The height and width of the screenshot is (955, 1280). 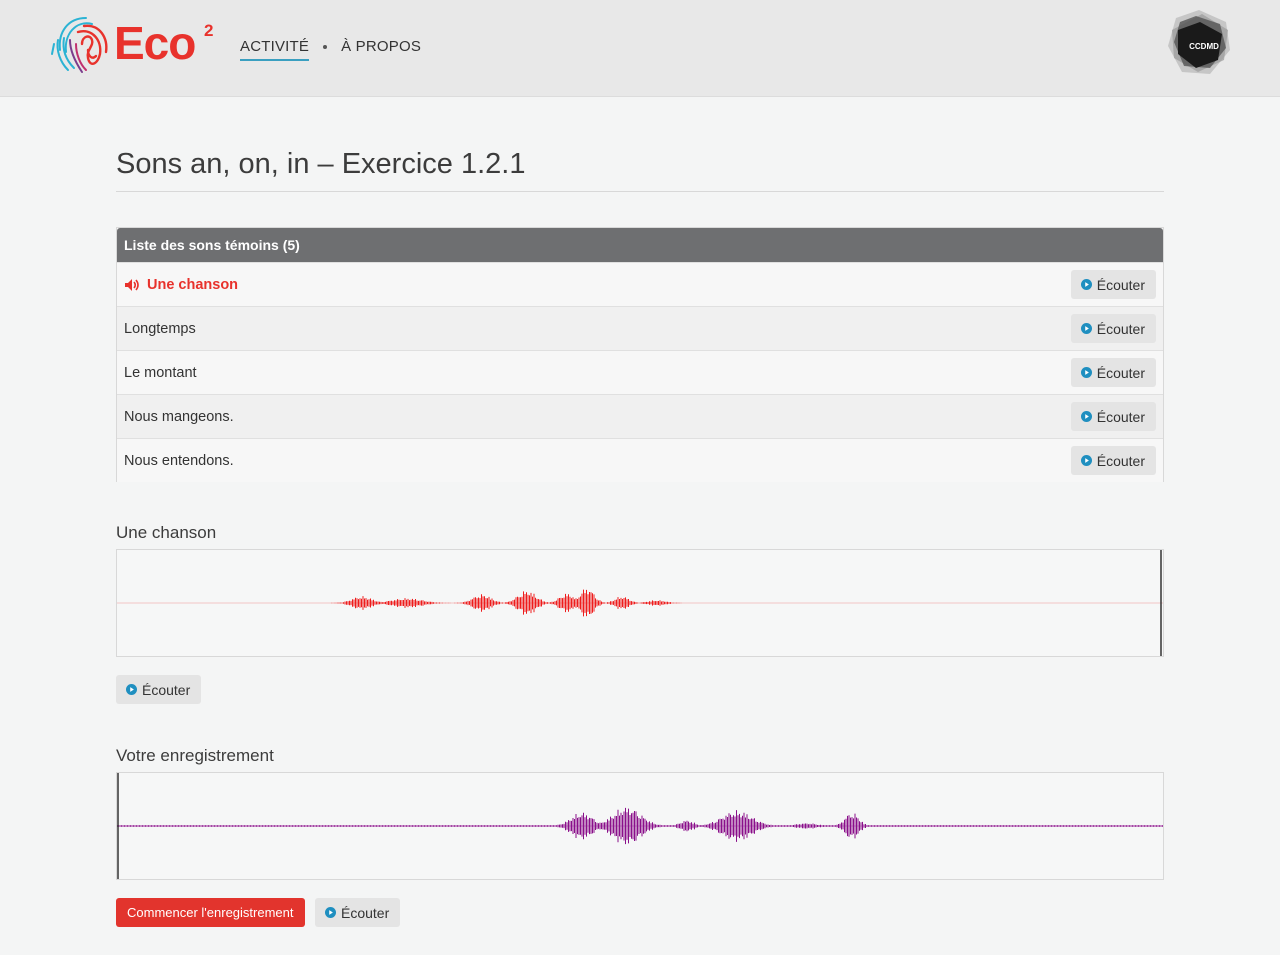 What do you see at coordinates (209, 30) in the screenshot?
I see `logo-superscript: 2` at bounding box center [209, 30].